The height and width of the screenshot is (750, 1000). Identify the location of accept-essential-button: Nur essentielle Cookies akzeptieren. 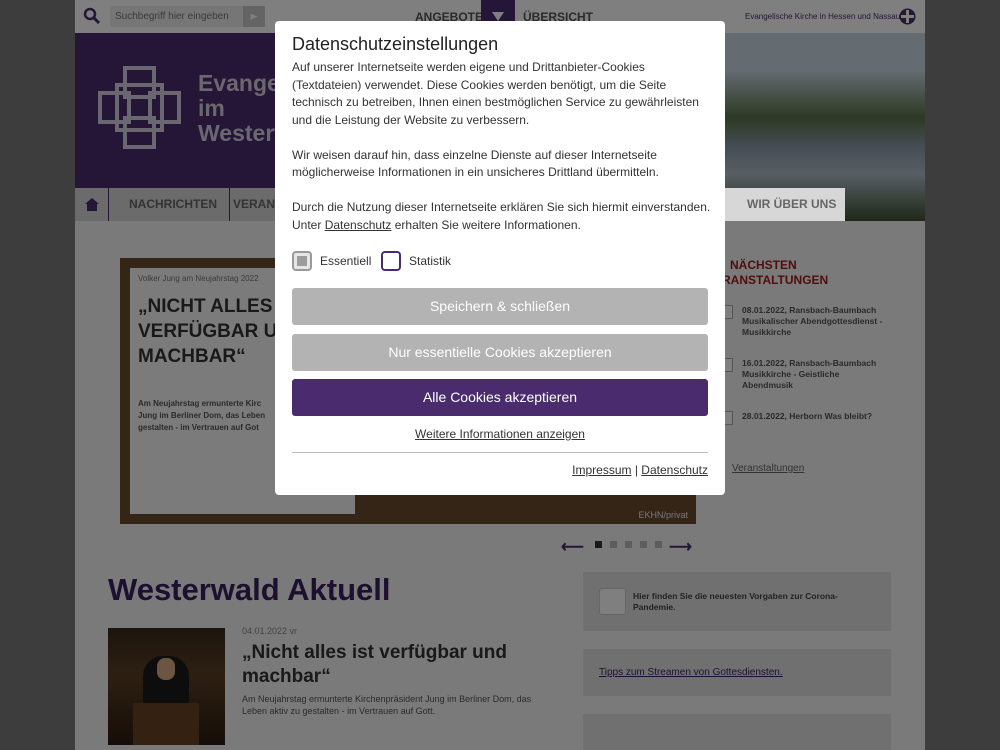
(500, 352).